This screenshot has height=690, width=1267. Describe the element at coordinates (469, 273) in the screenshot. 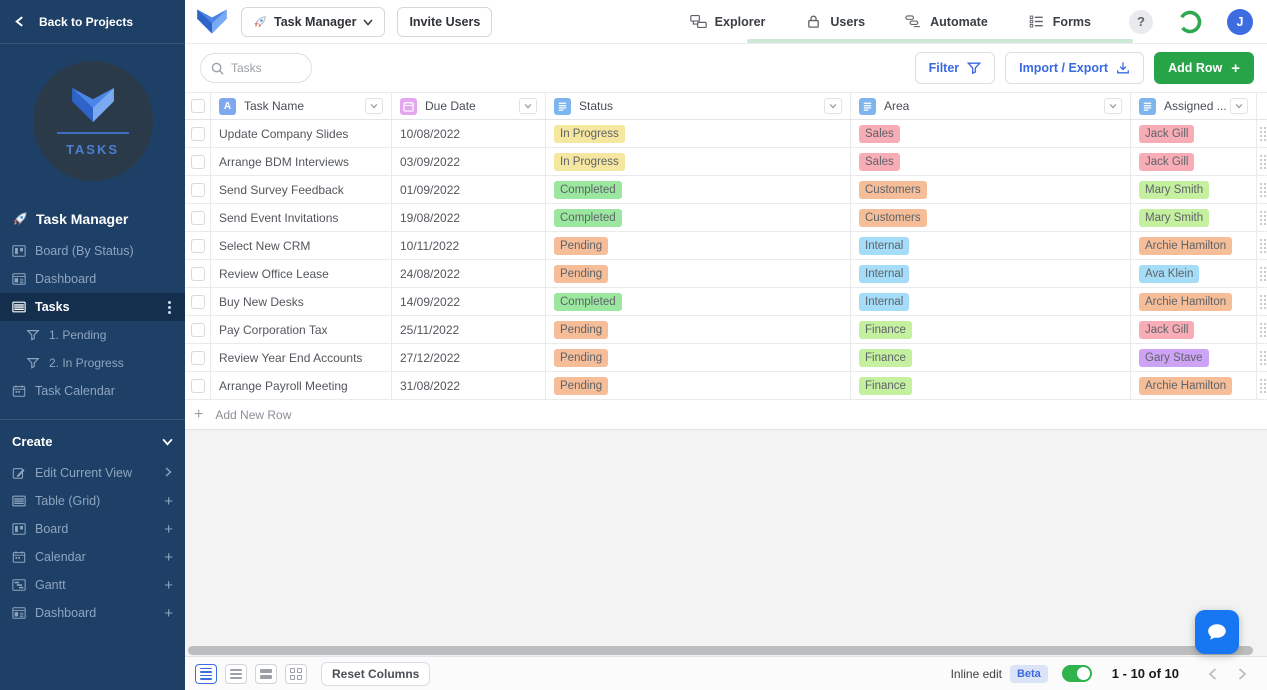

I see `due-date-cell: 24/08/2022` at that location.